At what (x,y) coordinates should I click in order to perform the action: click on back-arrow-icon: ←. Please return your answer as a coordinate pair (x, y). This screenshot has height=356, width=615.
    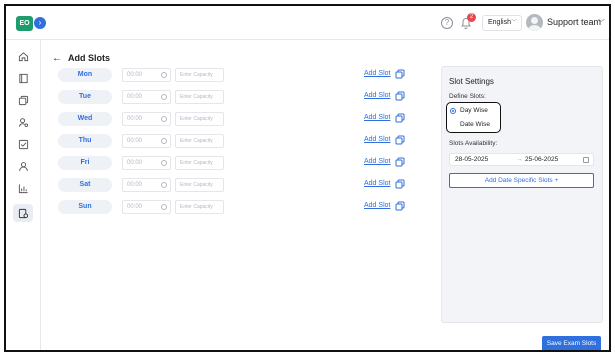
    Looking at the image, I should click on (57, 58).